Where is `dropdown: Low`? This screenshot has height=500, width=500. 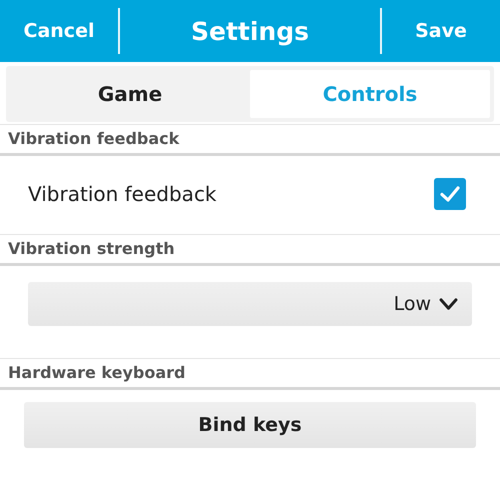 dropdown: Low is located at coordinates (250, 304).